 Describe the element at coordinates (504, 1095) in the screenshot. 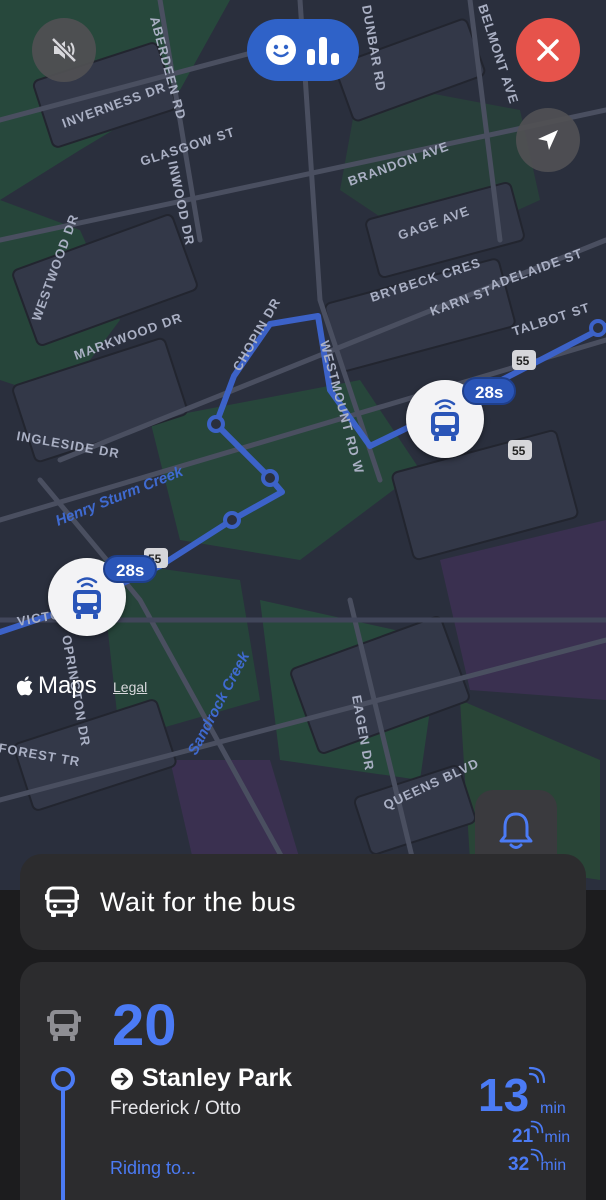

I see `arrival-value: 13` at that location.